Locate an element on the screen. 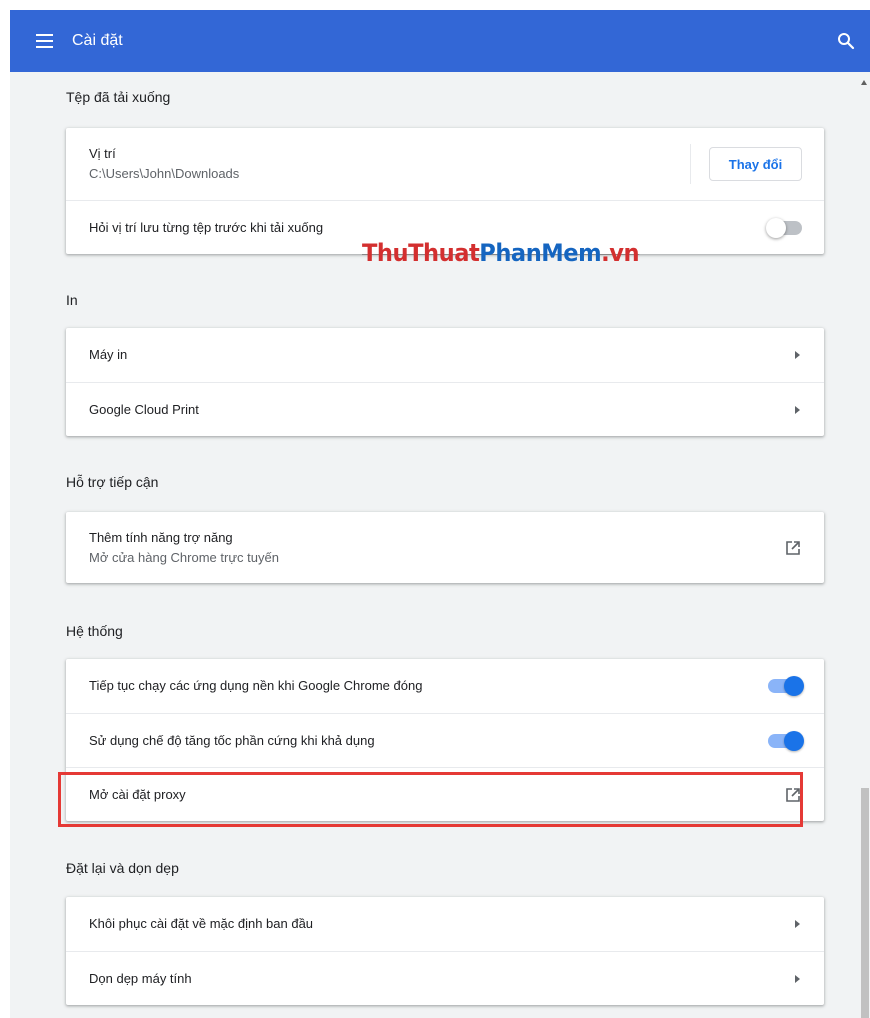  ask-location-toggle is located at coordinates (784, 227).